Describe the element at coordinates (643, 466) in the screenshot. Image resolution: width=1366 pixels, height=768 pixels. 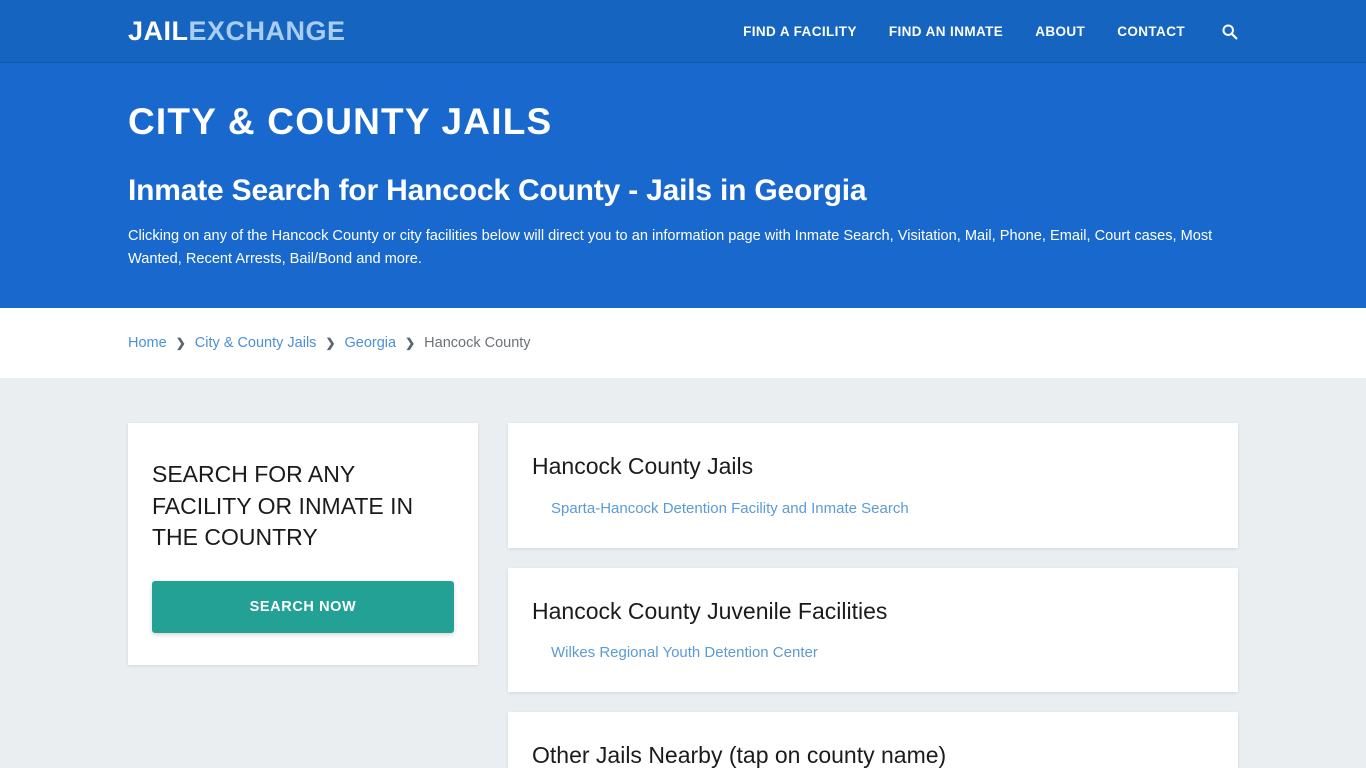
I see `card-title: Hancock County Jails` at that location.